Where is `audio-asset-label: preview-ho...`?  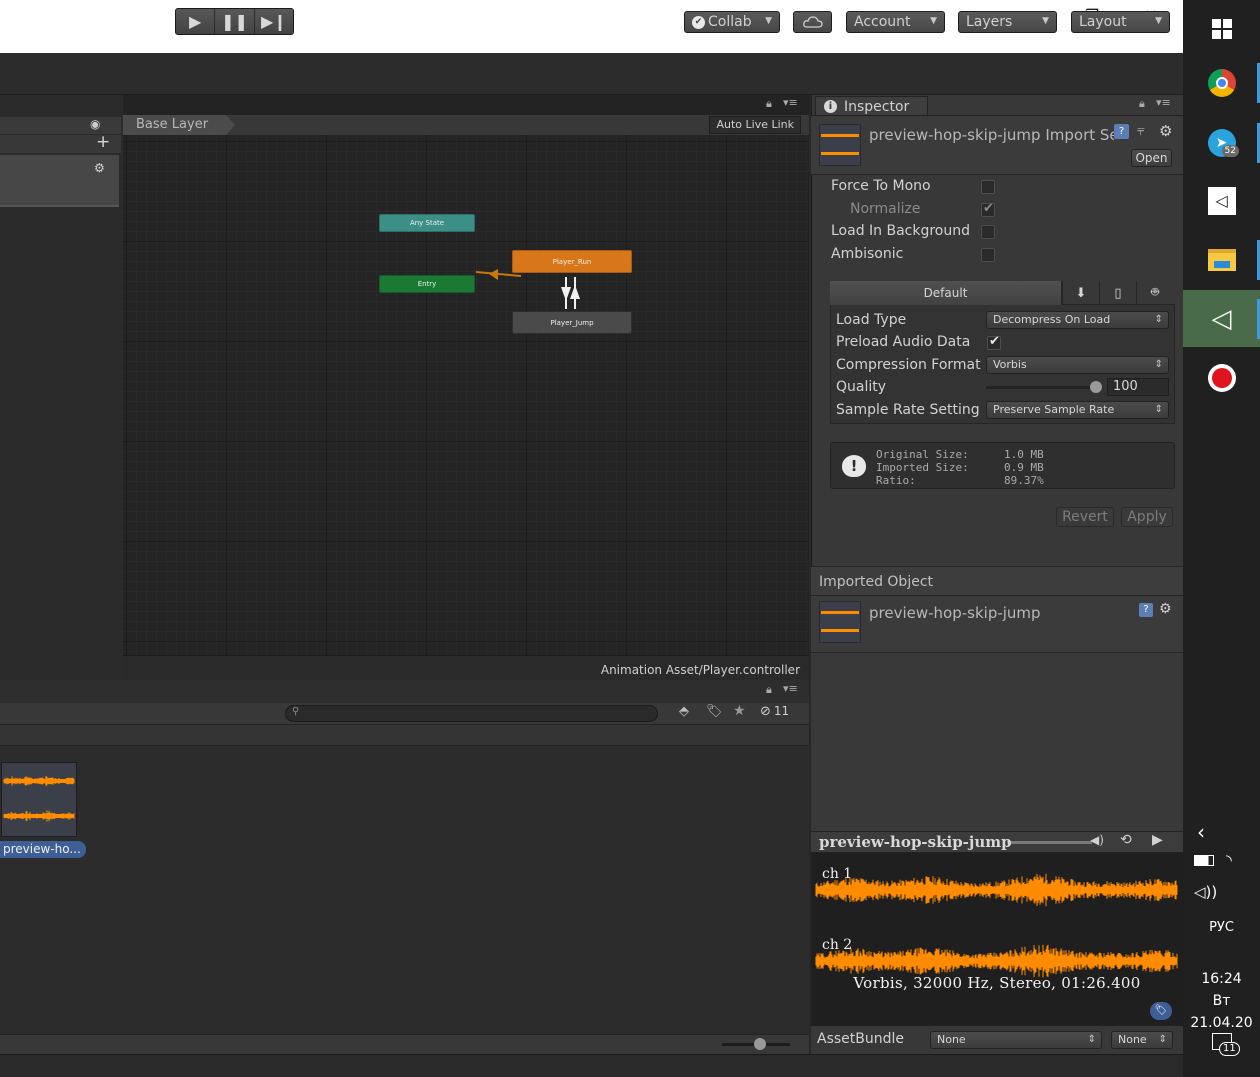
audio-asset-label: preview-ho... is located at coordinates (43, 849).